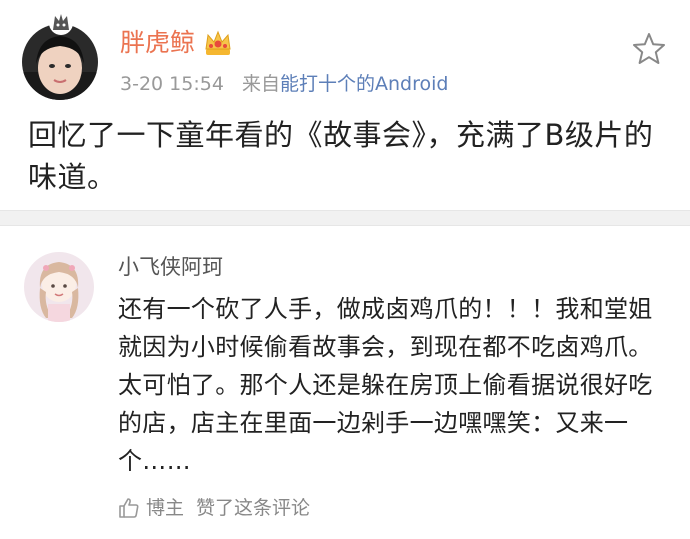 This screenshot has width=690, height=539. I want to click on avatar-illustration, so click(59, 287).